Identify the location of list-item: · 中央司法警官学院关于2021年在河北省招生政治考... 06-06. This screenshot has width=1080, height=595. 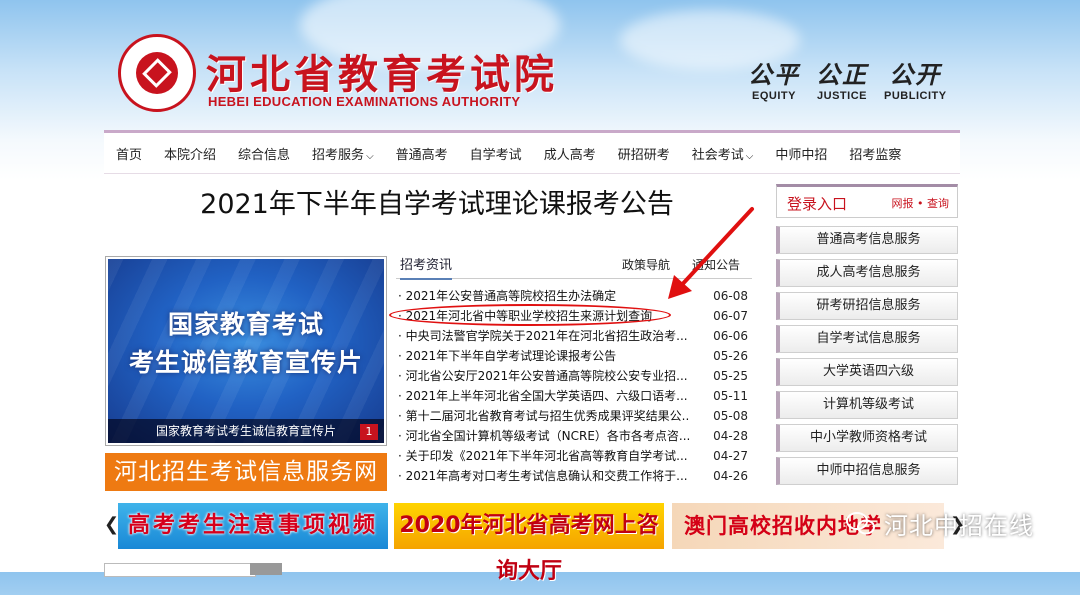
(574, 336).